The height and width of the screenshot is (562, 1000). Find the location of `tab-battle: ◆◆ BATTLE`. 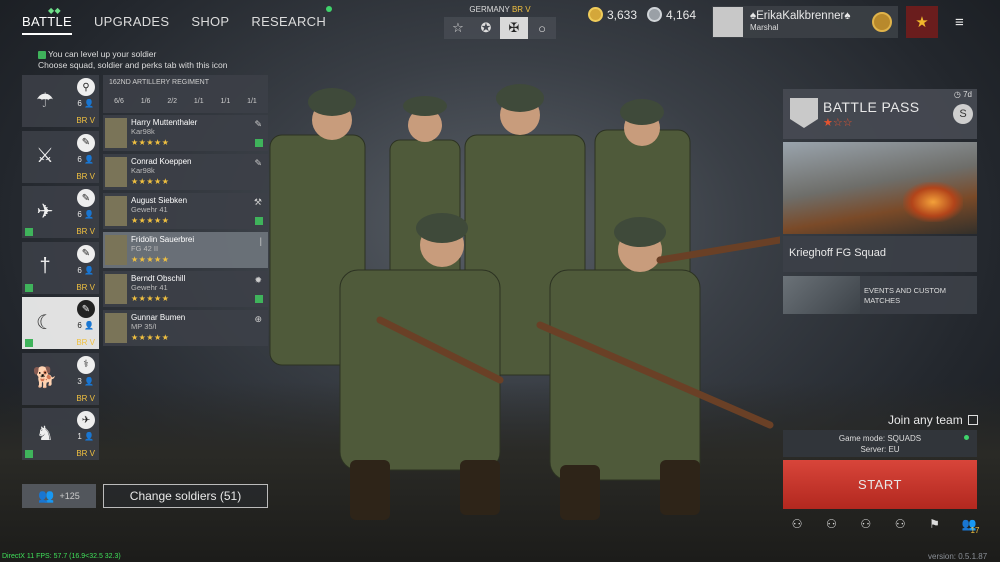

tab-battle: ◆◆ BATTLE is located at coordinates (47, 20).